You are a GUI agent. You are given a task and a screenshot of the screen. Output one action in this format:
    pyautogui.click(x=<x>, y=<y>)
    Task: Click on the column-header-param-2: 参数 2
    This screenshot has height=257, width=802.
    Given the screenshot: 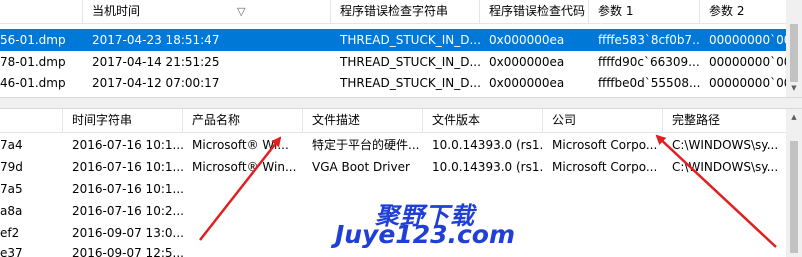 What is the action you would take?
    pyautogui.click(x=743, y=11)
    